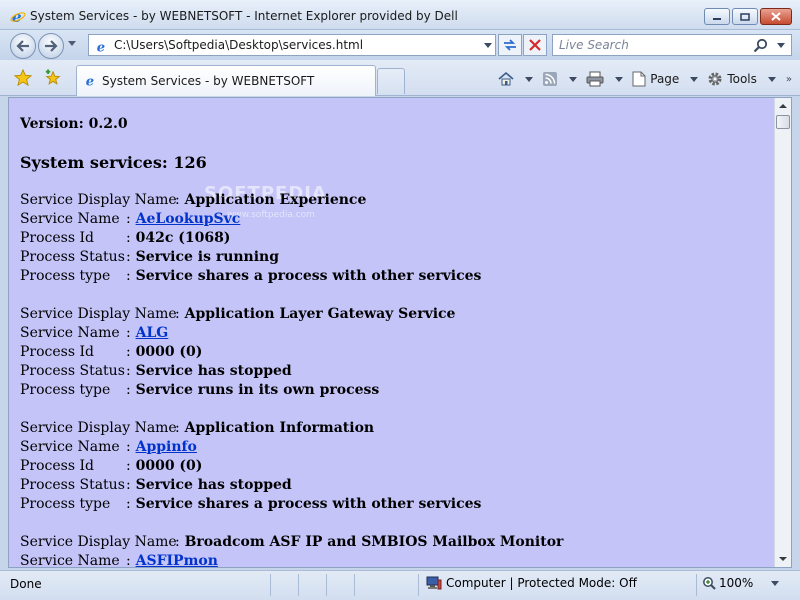 The image size is (800, 600). What do you see at coordinates (529, 79) in the screenshot?
I see `home-dropdown-icon` at bounding box center [529, 79].